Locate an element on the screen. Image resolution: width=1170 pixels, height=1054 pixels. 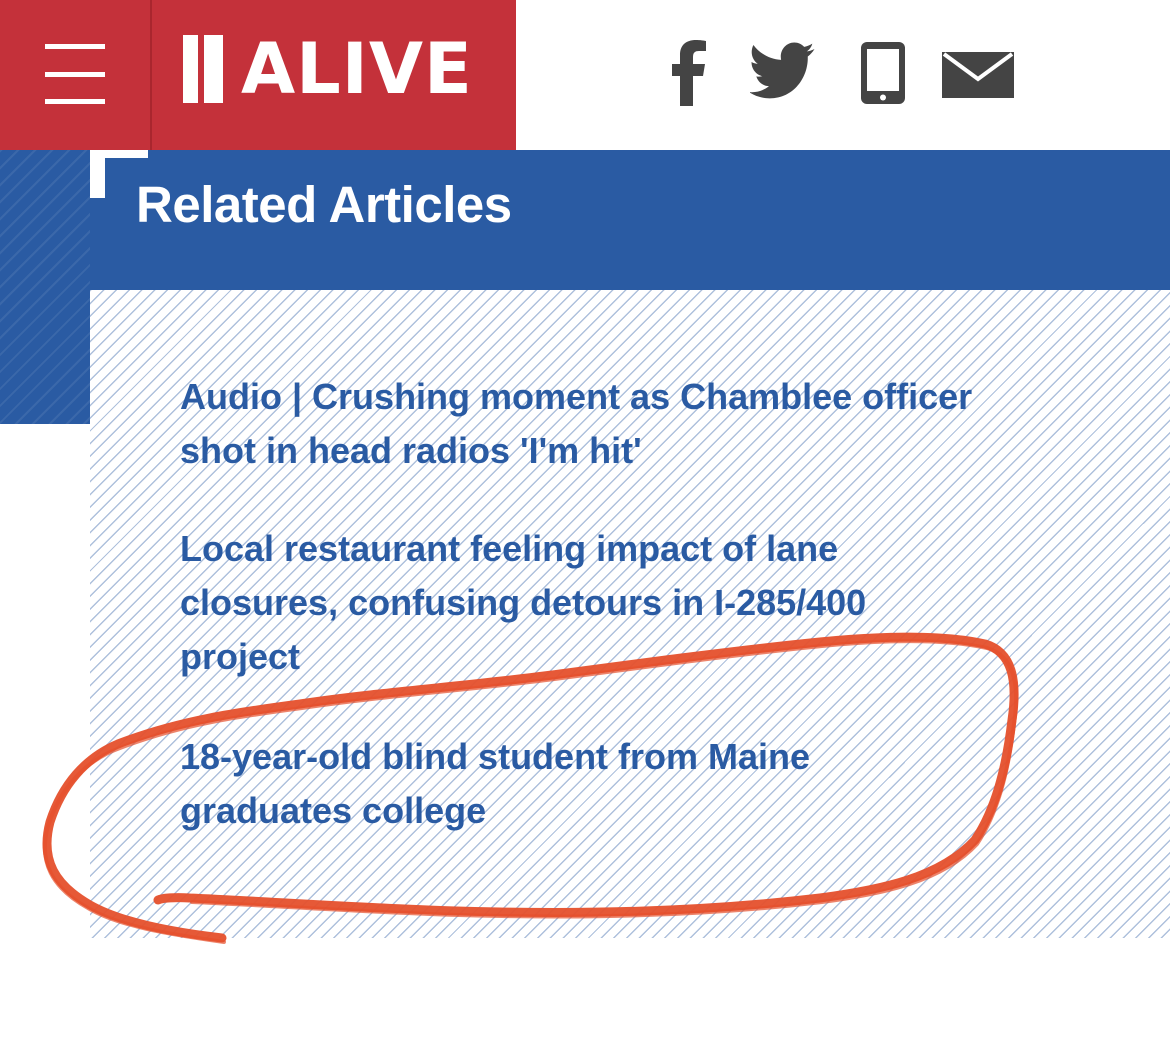
divider is located at coordinates (151, 75).